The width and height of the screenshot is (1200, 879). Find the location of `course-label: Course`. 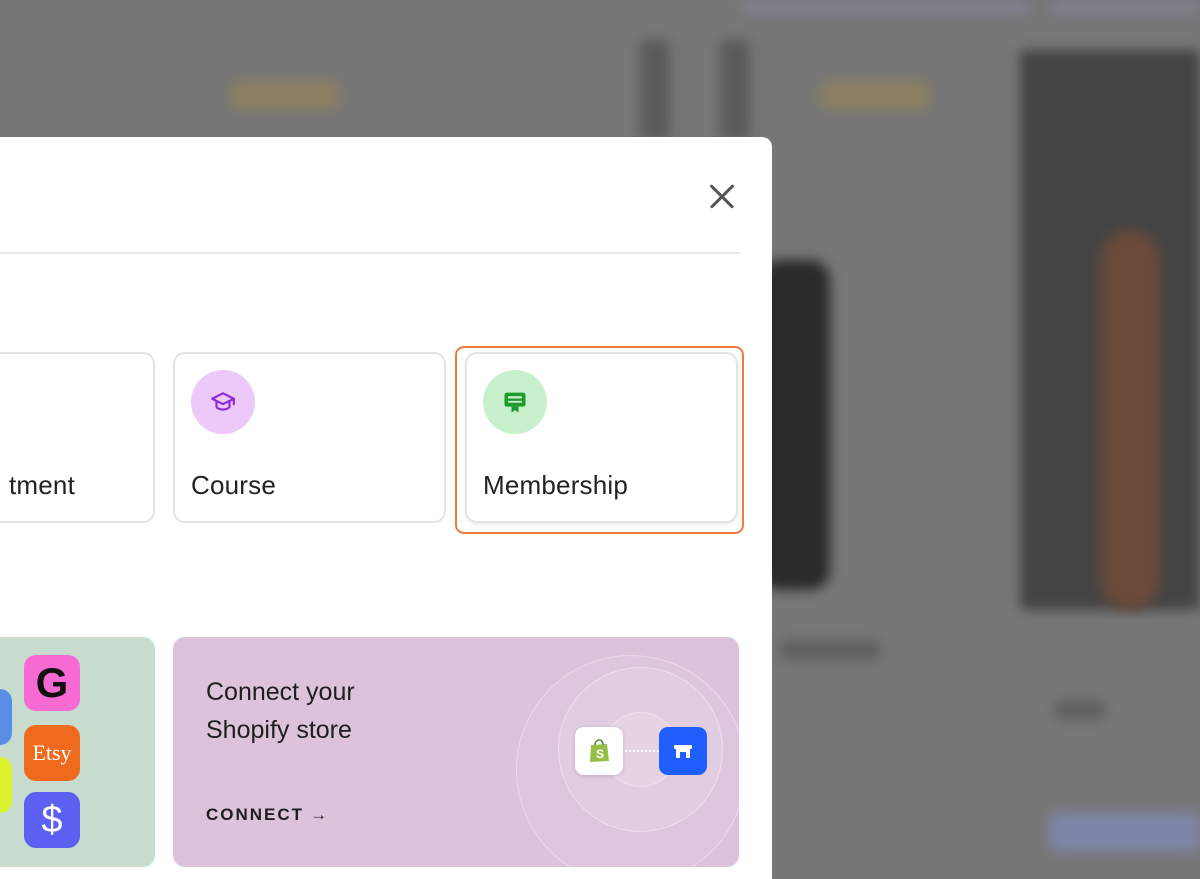

course-label: Course is located at coordinates (234, 485).